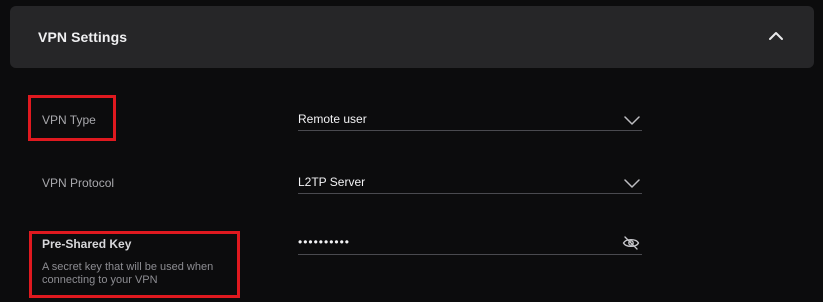 The width and height of the screenshot is (823, 302). I want to click on pre-shared-key-field: ••••••••••, so click(470, 243).